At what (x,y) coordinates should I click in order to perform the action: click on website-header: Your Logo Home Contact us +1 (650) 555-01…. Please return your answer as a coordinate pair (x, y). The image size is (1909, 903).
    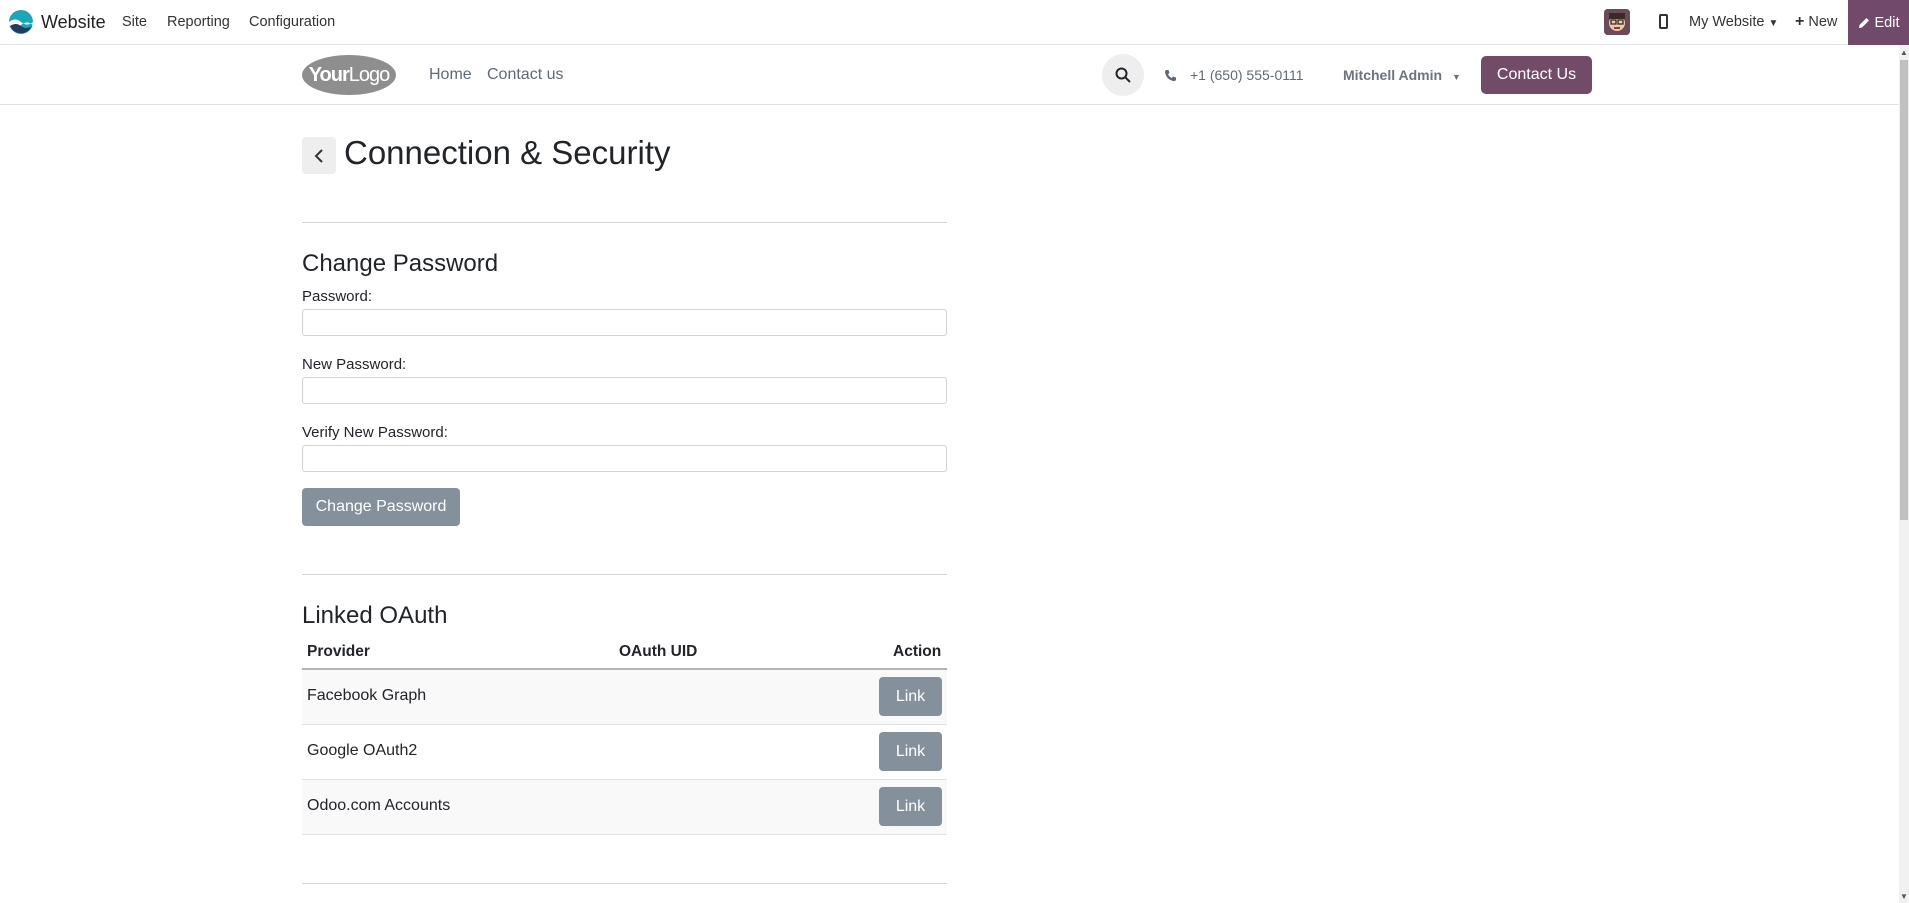
    Looking at the image, I should click on (949, 75).